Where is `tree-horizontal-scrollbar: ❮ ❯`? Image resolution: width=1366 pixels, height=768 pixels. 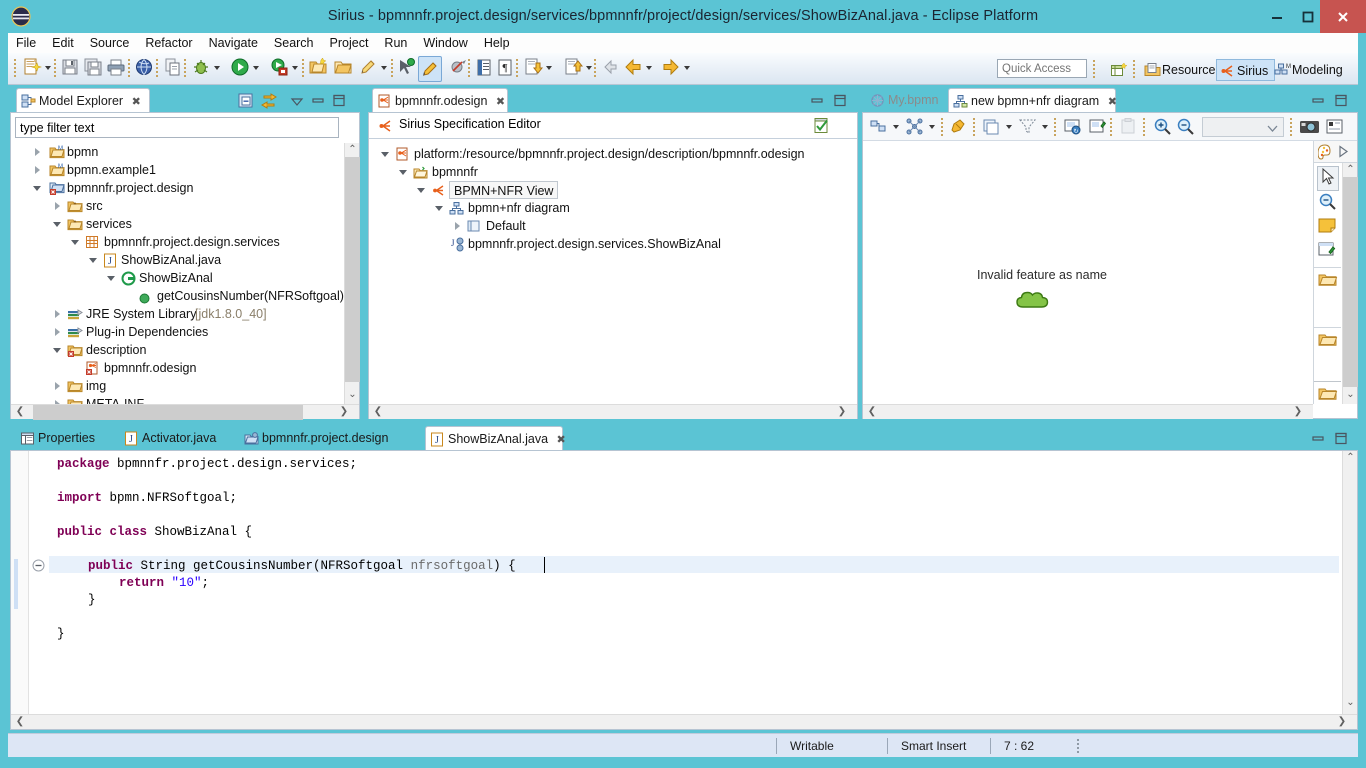
tree-horizontal-scrollbar: ❮ ❯ is located at coordinates (185, 412).